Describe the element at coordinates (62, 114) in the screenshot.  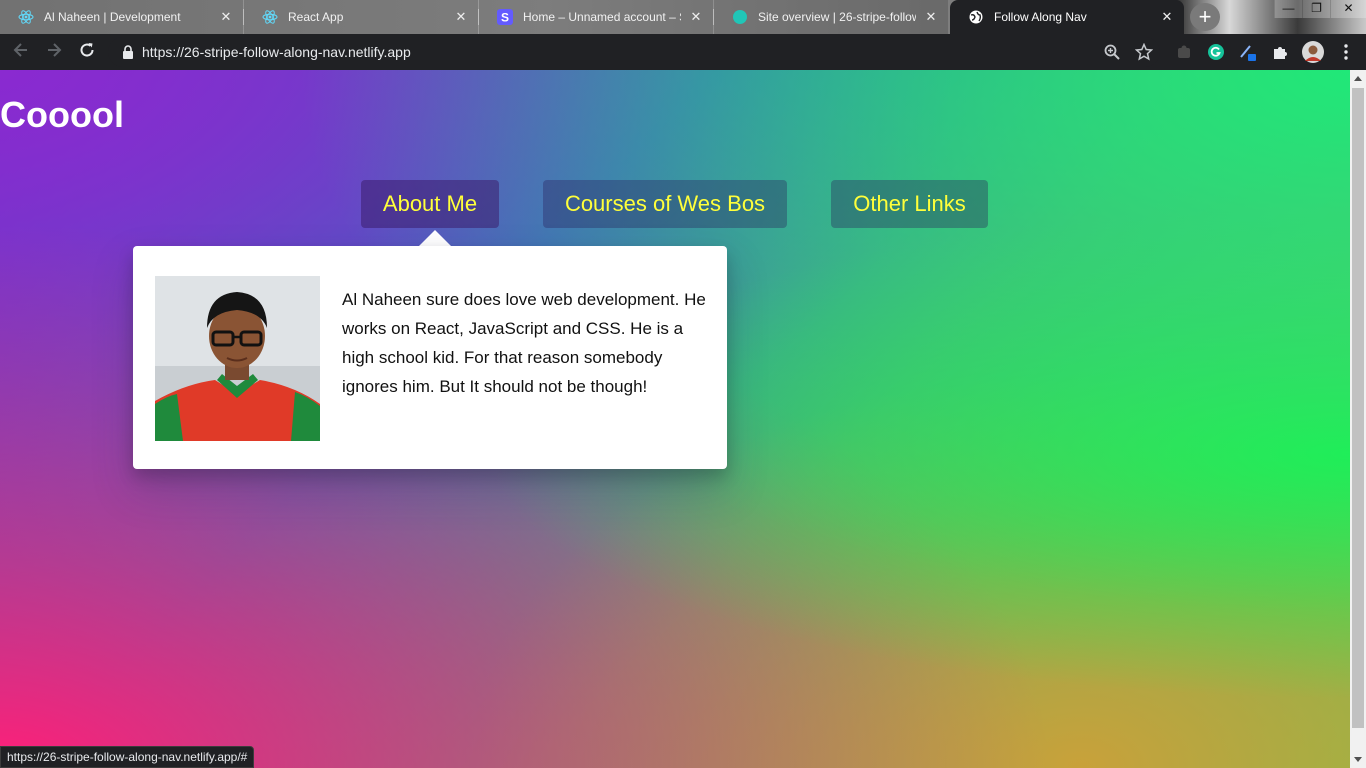
I see `page-heading: Cooool` at that location.